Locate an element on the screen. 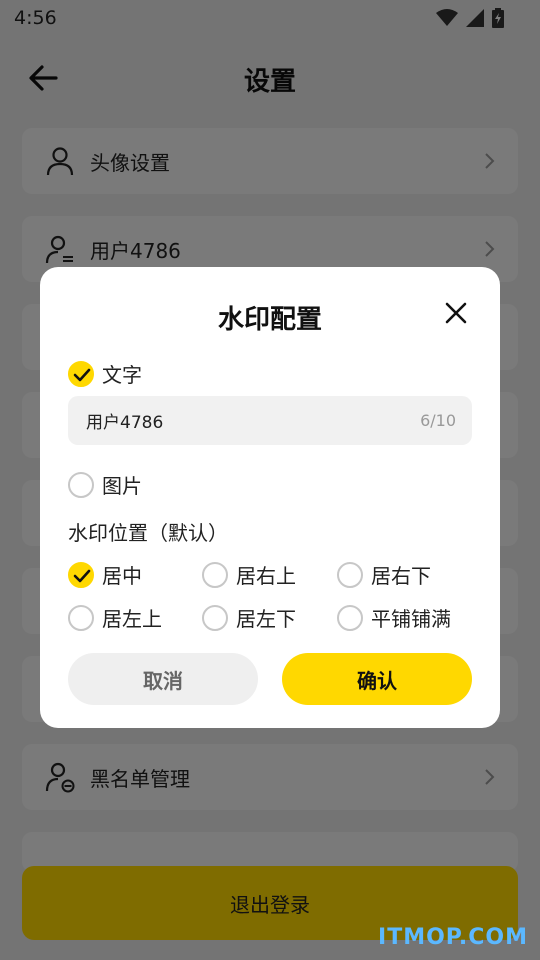 The width and height of the screenshot is (540, 960). option-label: 居右下 is located at coordinates (401, 576).